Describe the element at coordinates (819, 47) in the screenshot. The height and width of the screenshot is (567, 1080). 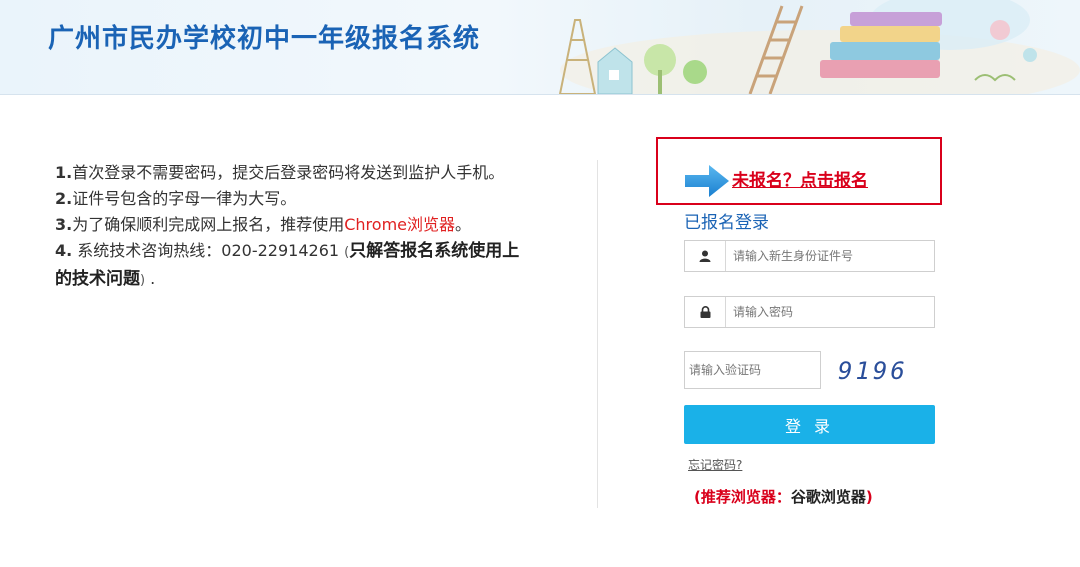
I see `header-illustration` at that location.